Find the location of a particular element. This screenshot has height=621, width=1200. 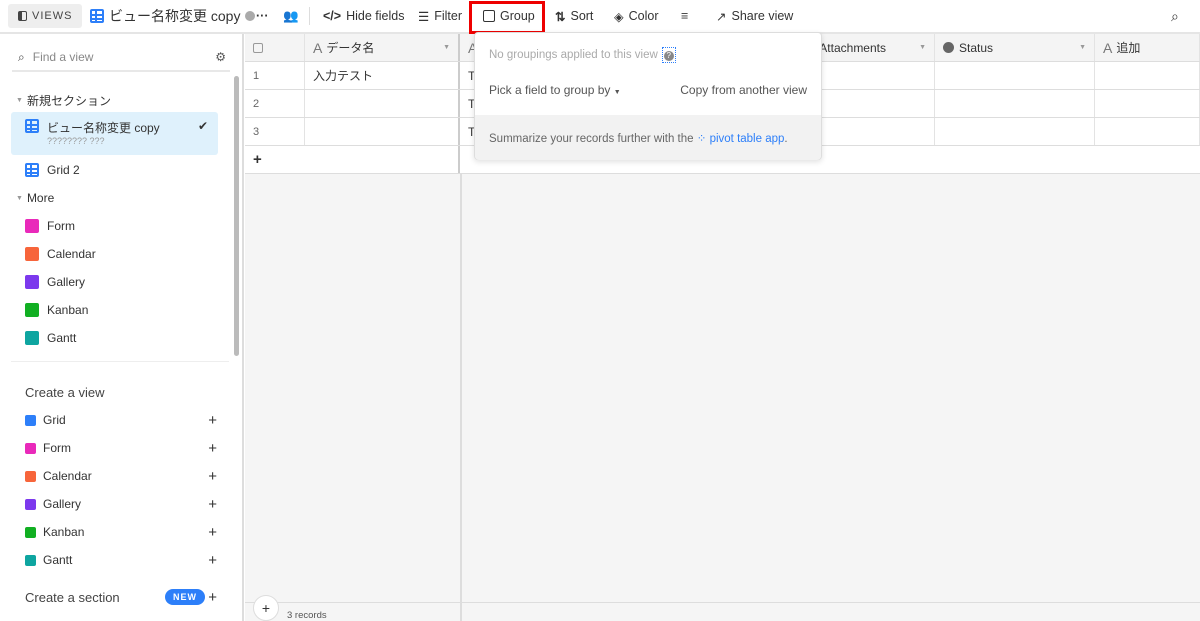

create-gallery-button: Gallery + is located at coordinates (116, 504).